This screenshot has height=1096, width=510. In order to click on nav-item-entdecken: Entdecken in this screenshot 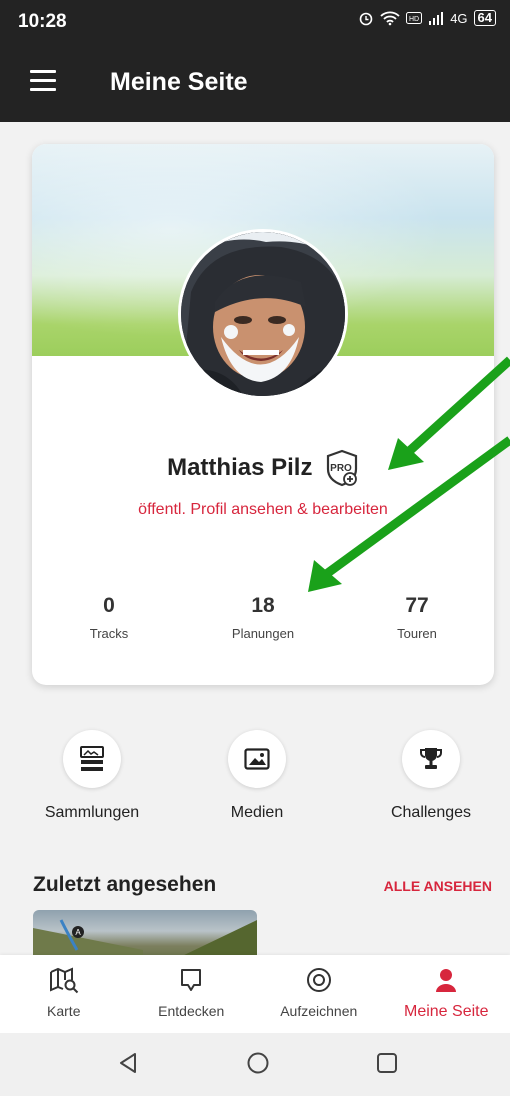, I will do `click(192, 994)`.